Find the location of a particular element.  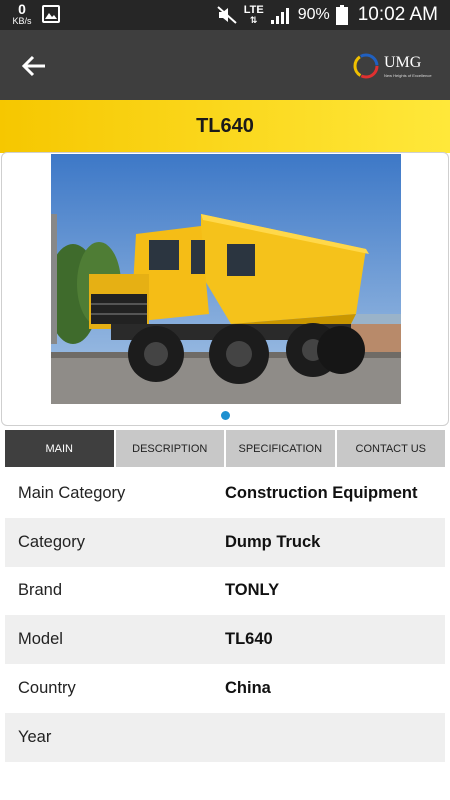

product-title: TL640 is located at coordinates (225, 126).